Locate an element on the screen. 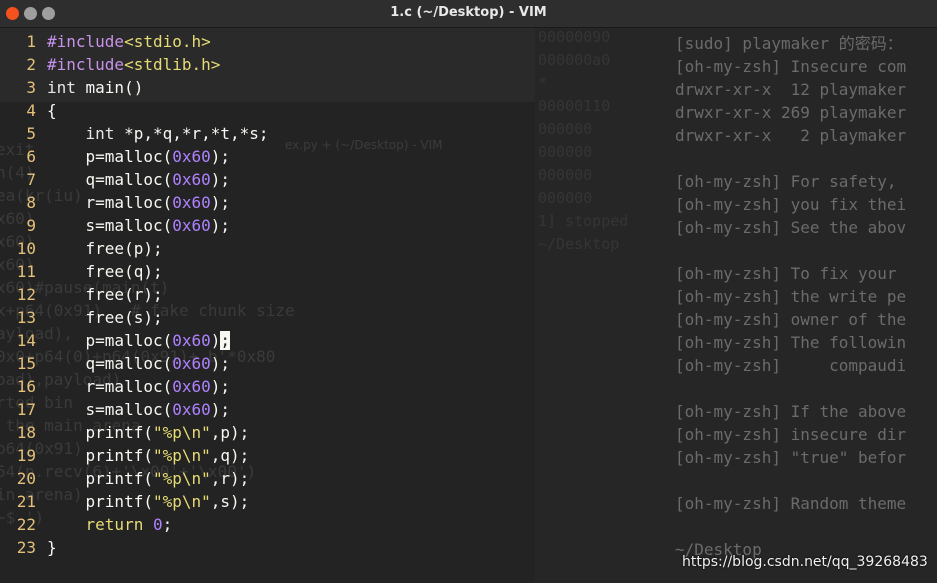 The image size is (937, 583). ghost-line: ~/Desktop is located at coordinates (579, 244).